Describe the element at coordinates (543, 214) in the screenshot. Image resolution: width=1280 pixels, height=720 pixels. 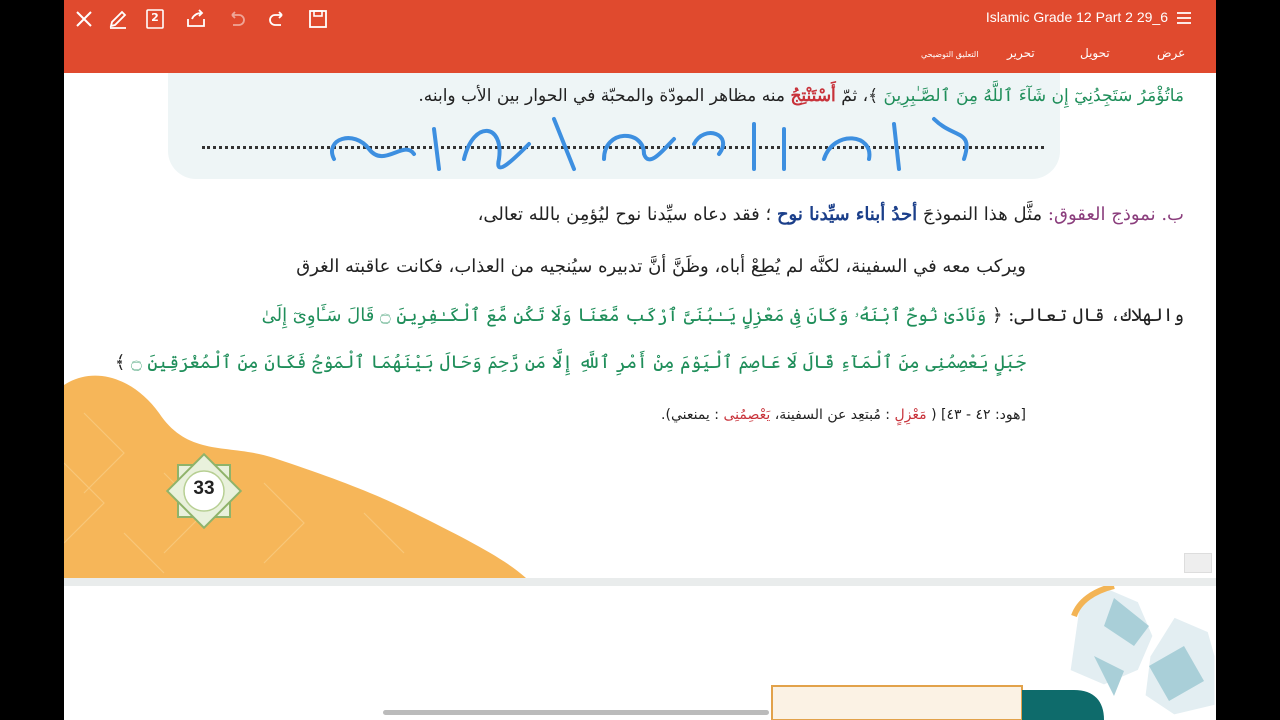
I see `body-text: ليُؤمِن بالله تعالى،` at that location.